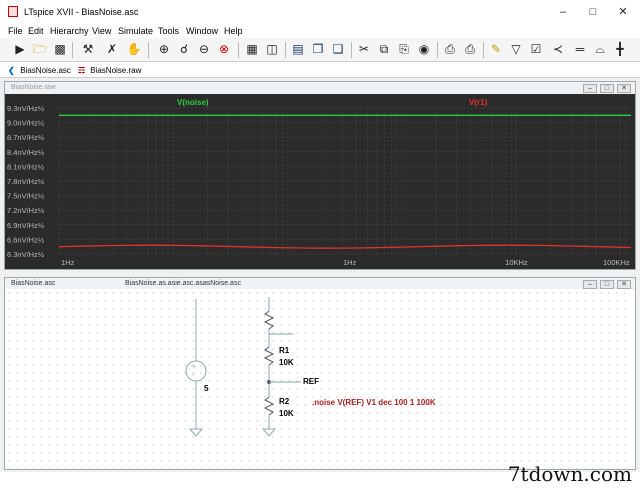 The image size is (640, 492). What do you see at coordinates (620, 49) in the screenshot?
I see `diode-icon: ╋` at bounding box center [620, 49].